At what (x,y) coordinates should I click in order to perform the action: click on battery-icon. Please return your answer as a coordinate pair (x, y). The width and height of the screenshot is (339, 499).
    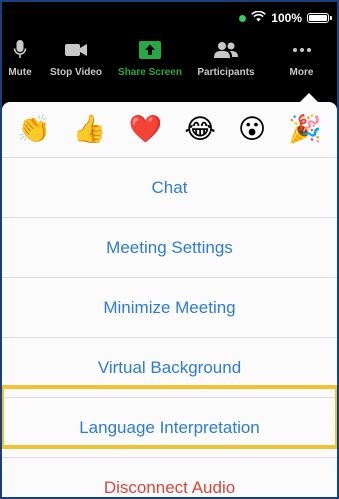
    Looking at the image, I should click on (319, 18).